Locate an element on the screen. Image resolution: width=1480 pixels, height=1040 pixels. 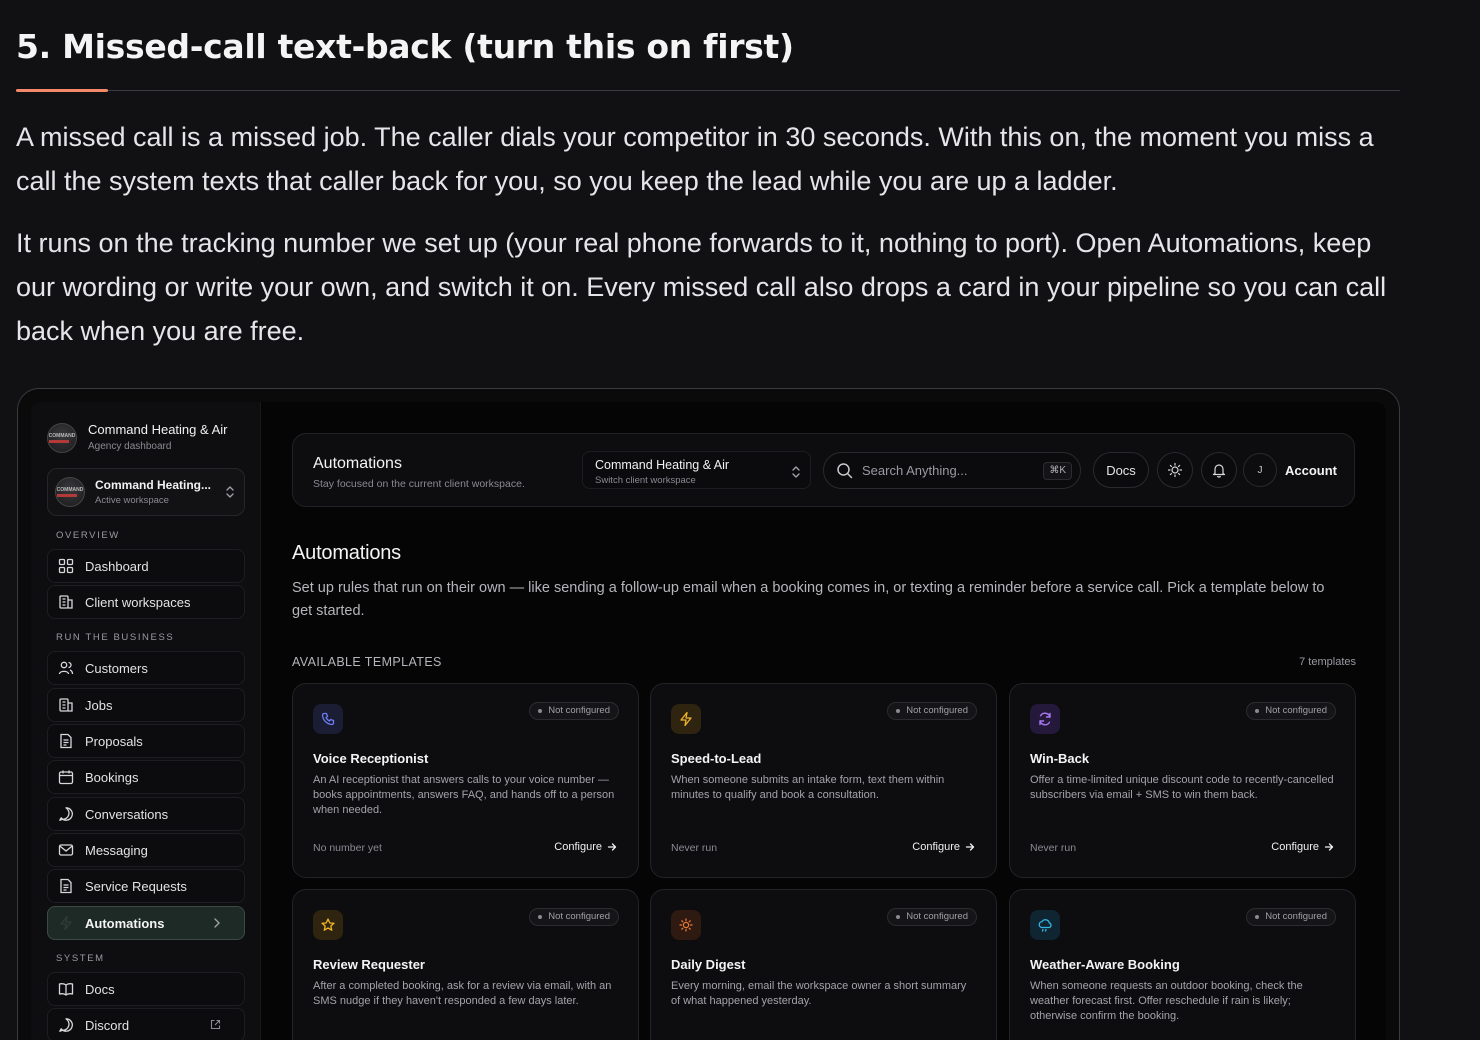
sidebar-item-automations: Automations is located at coordinates (146, 923).